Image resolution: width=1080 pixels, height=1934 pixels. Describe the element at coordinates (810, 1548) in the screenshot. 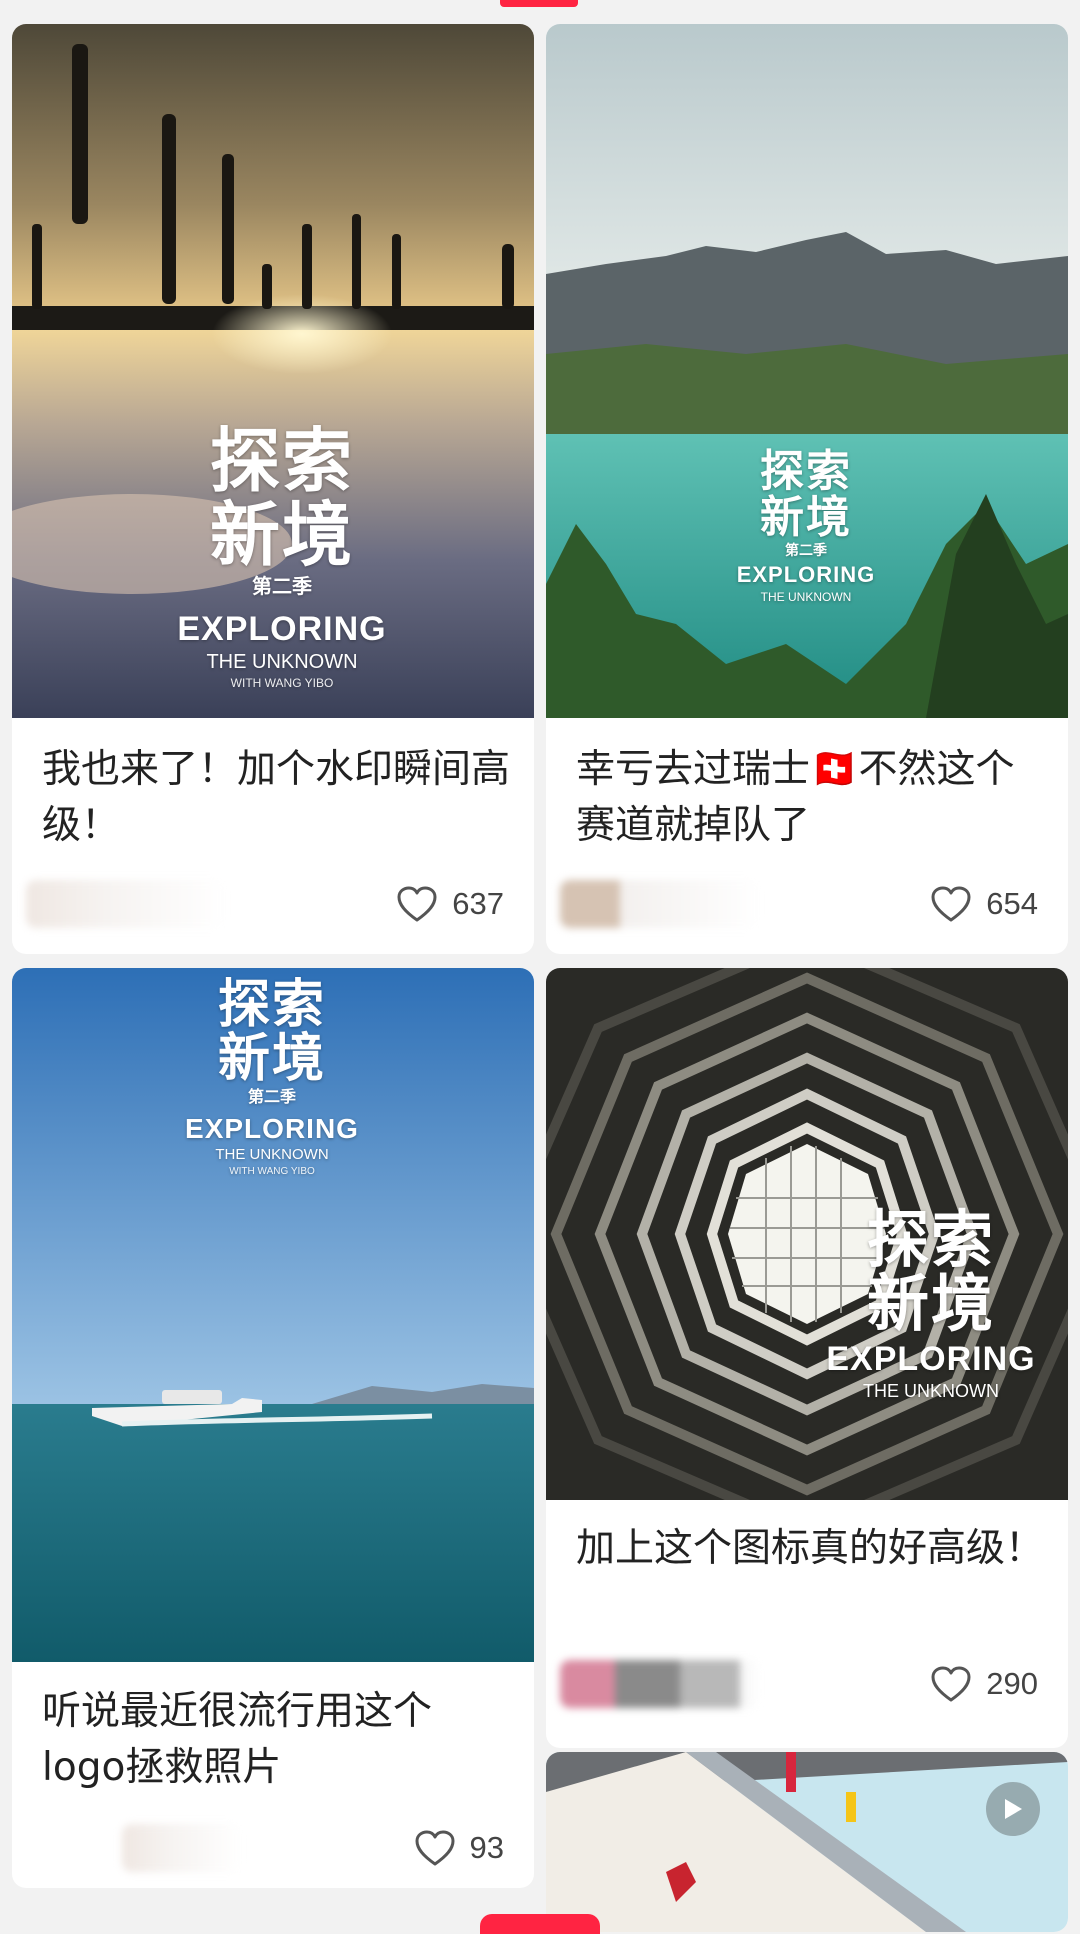

I see `note-title: 加上这个图标真的好高级！` at that location.